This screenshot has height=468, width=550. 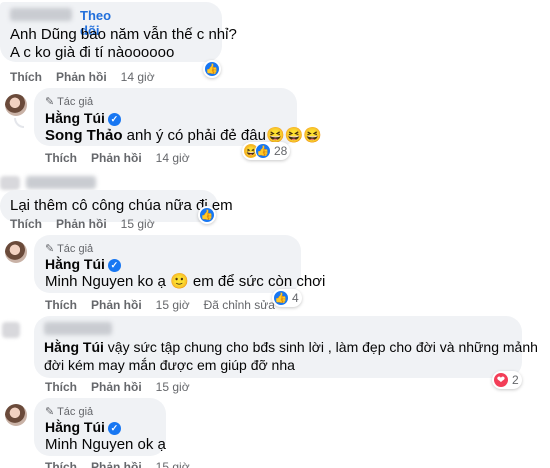 I want to click on reaction-summary: 😆 👍 28, so click(x=266, y=151).